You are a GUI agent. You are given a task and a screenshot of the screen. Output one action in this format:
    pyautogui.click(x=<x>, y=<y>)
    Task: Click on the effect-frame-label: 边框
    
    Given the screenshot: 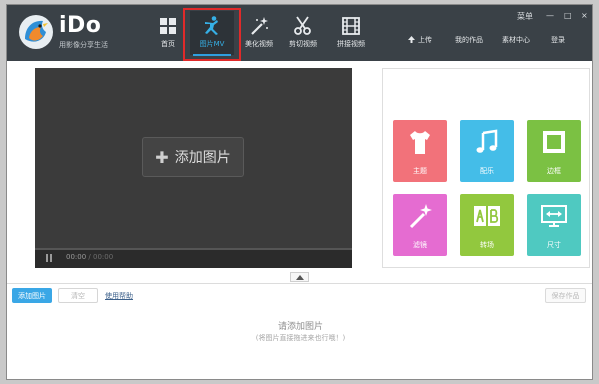 What is the action you would take?
    pyautogui.click(x=554, y=171)
    